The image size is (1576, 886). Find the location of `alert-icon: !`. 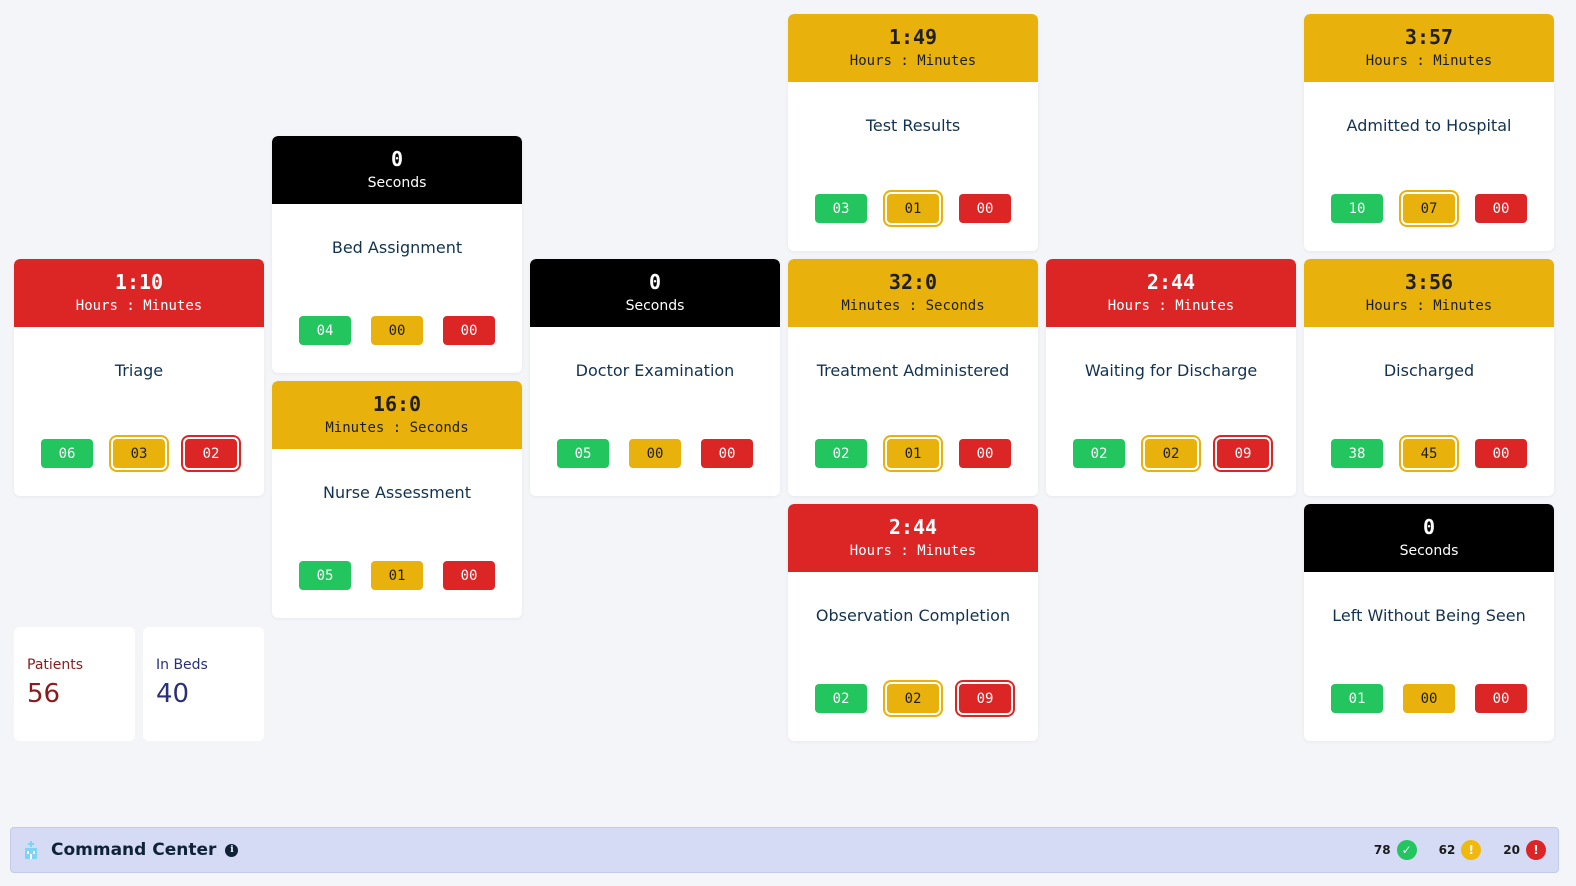

alert-icon: ! is located at coordinates (1536, 850).